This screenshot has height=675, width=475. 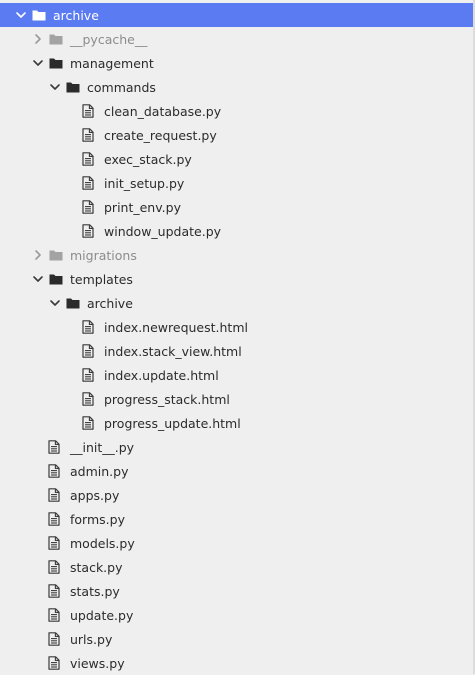 I want to click on tree-file-init-setup-py: init_setup.py, so click(x=236, y=183).